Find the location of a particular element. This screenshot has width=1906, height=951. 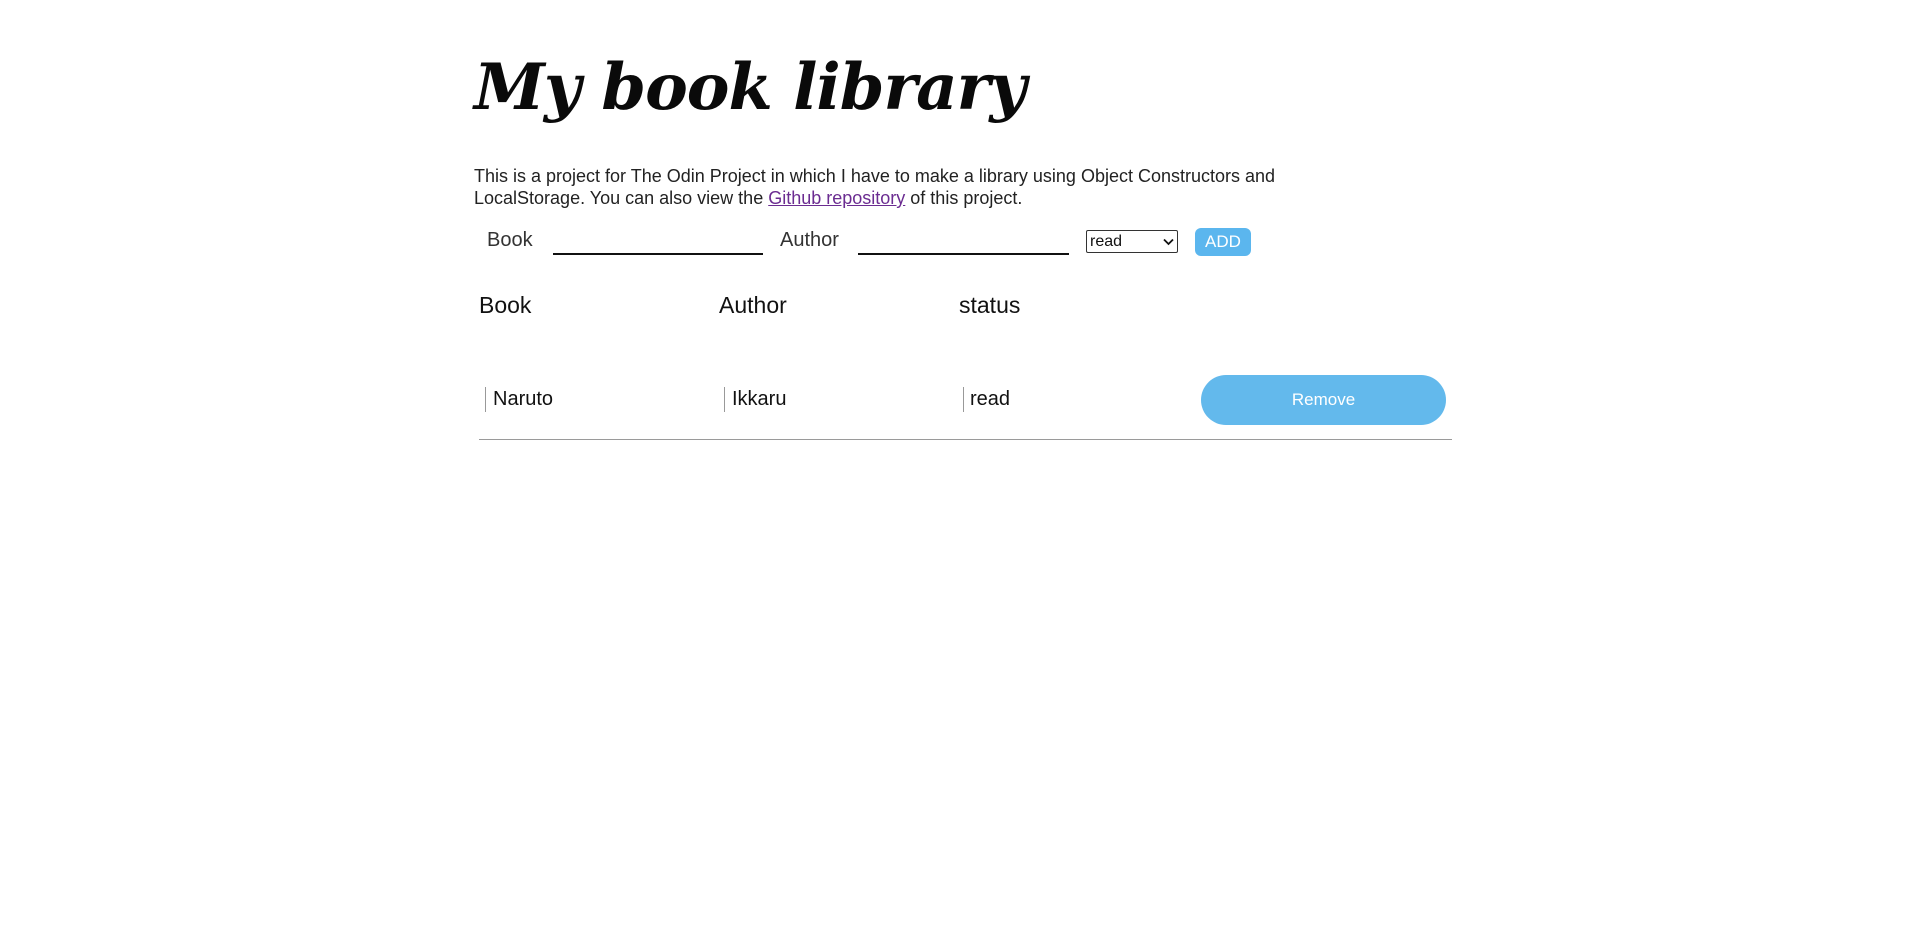

author-label: Author is located at coordinates (809, 240).